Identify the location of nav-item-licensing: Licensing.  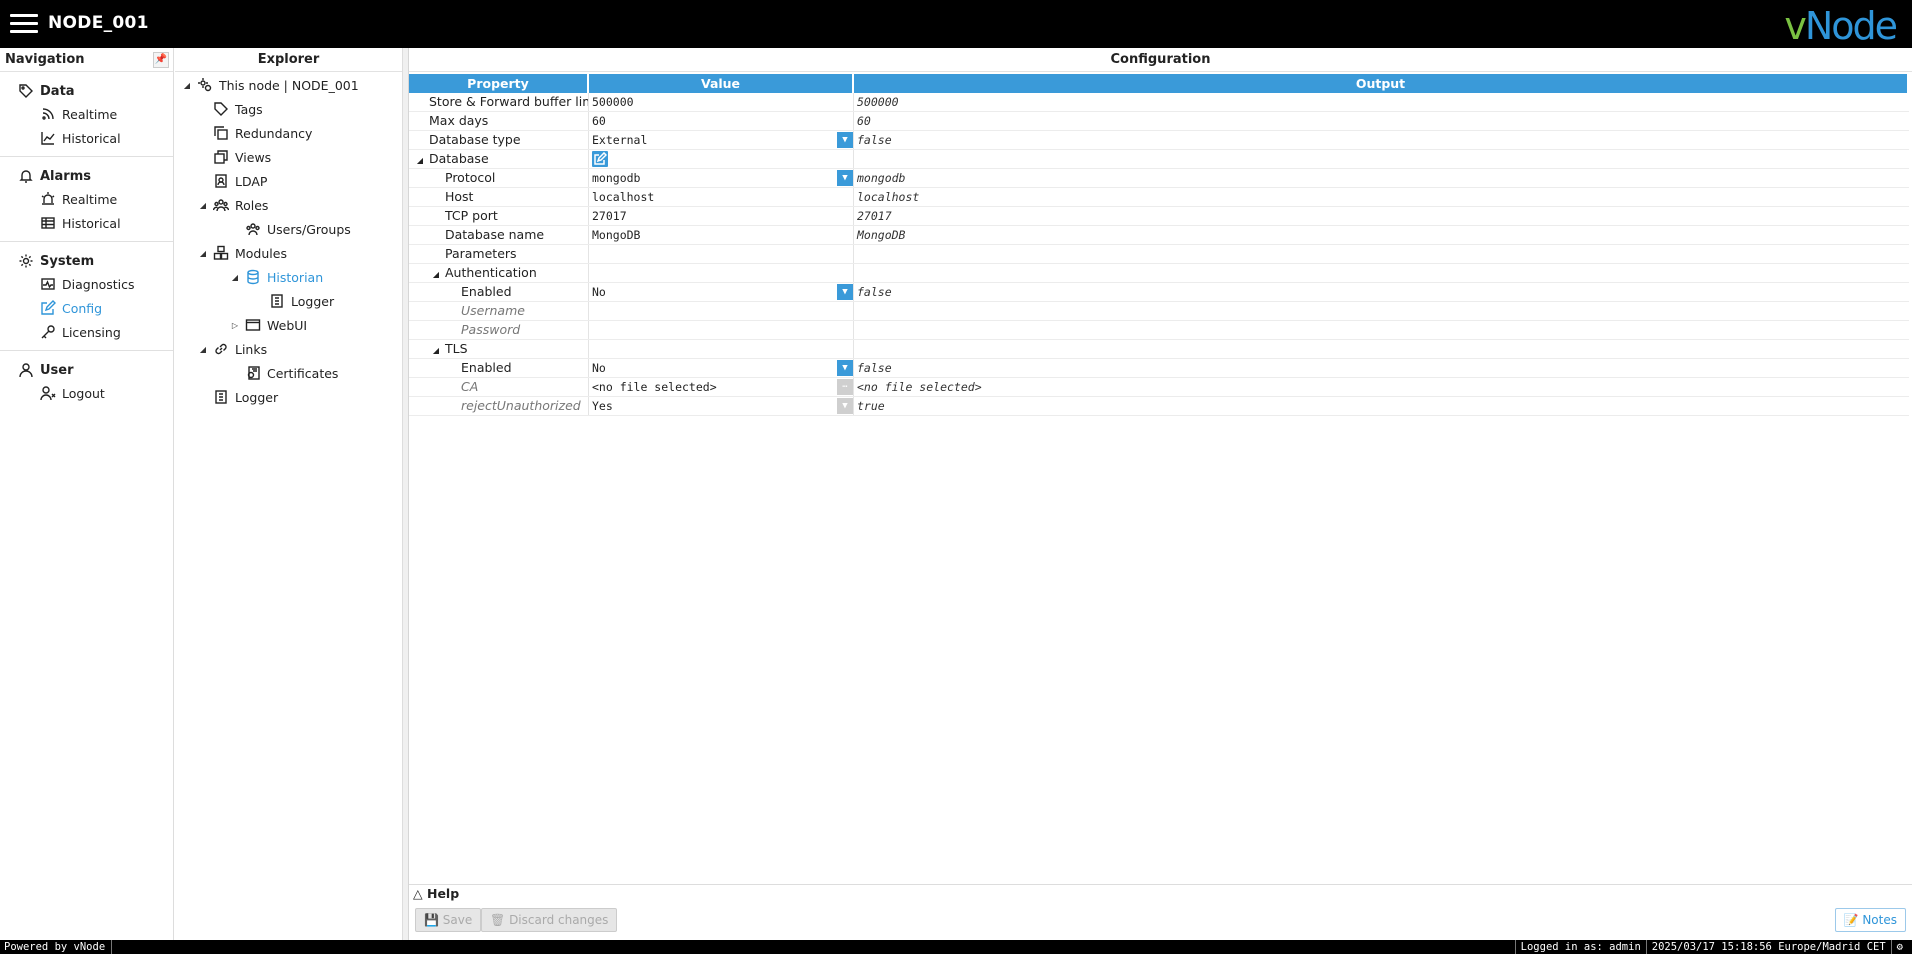
(86, 332).